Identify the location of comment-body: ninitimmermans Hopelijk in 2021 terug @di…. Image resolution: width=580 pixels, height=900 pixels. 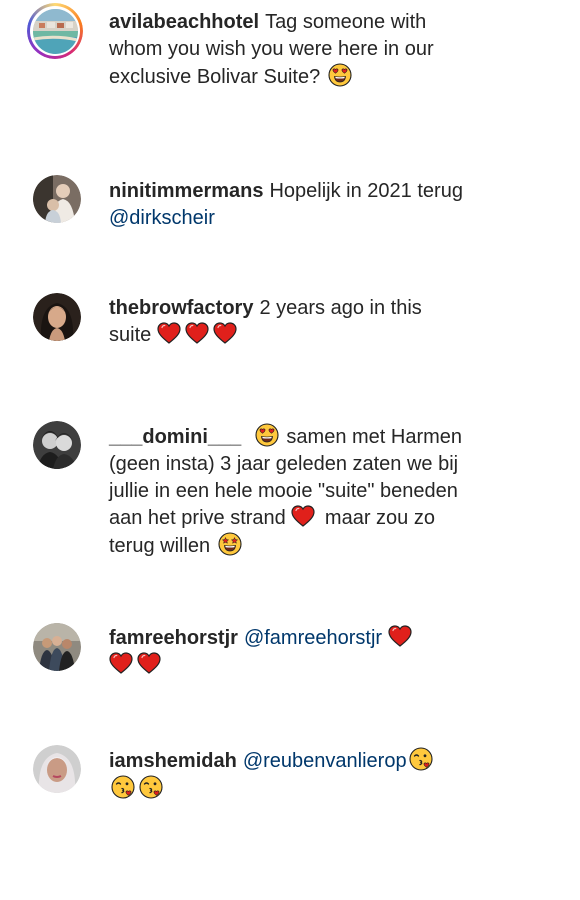
(289, 205).